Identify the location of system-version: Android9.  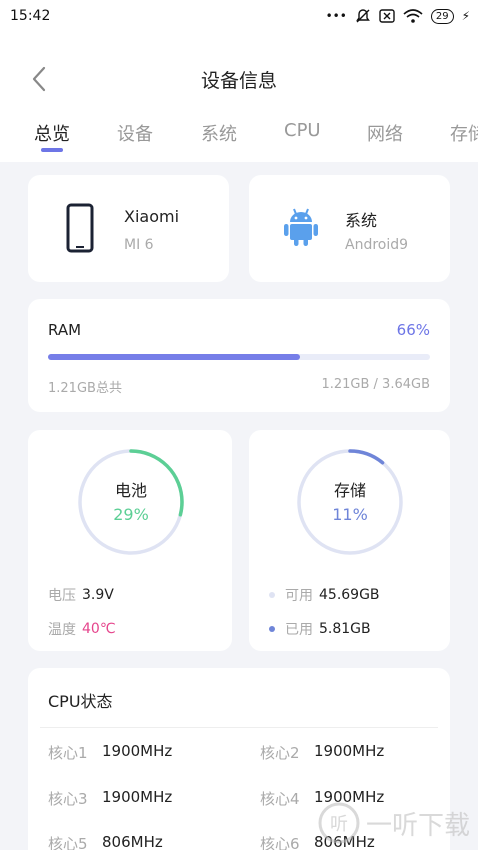
(377, 245).